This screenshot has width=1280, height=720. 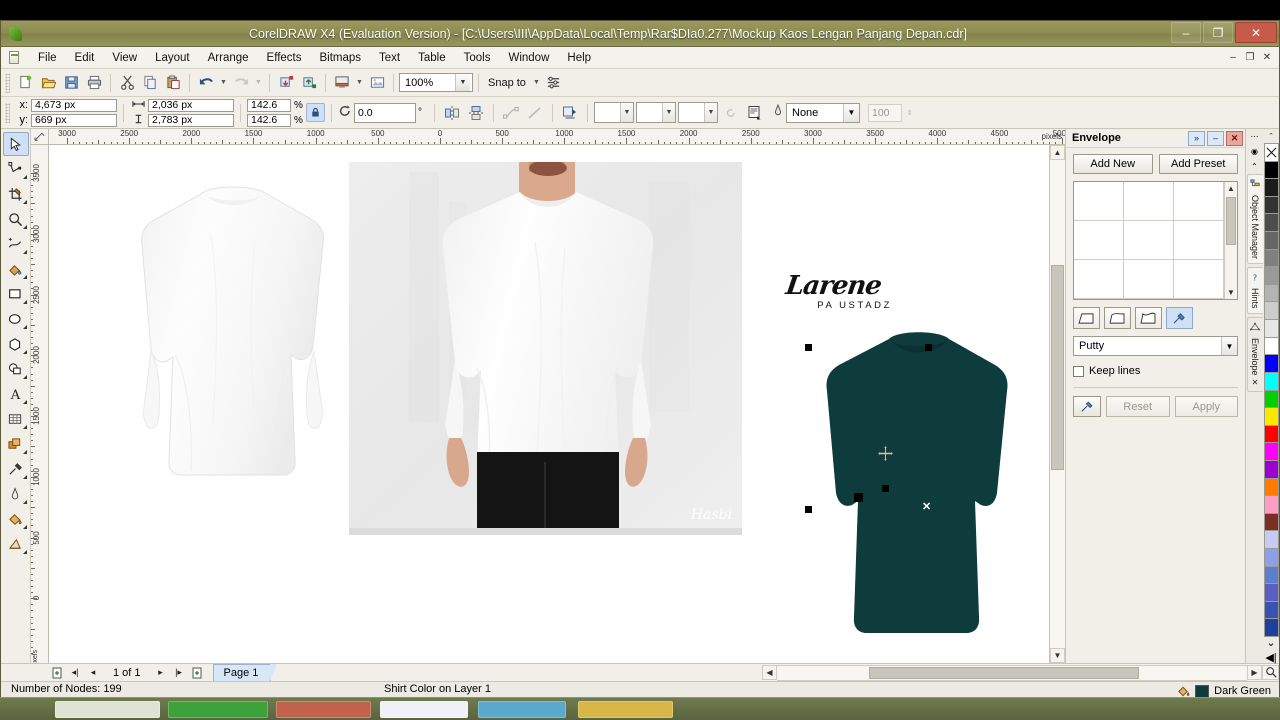 What do you see at coordinates (16, 319) in the screenshot?
I see `ellipse-tool` at bounding box center [16, 319].